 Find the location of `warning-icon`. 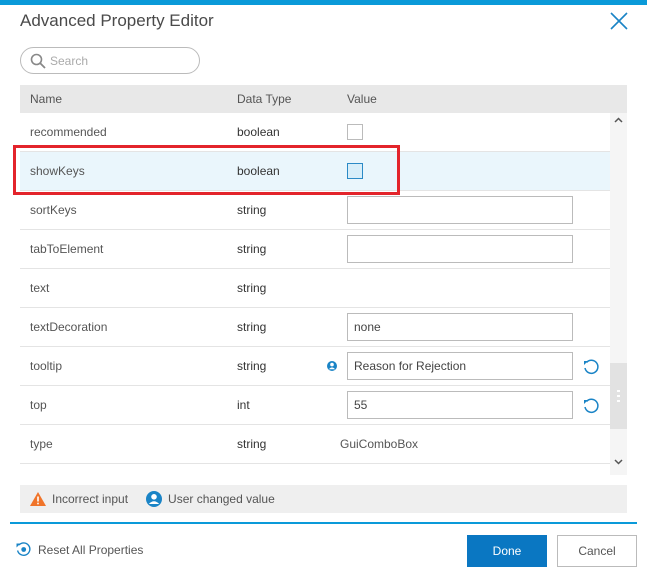

warning-icon is located at coordinates (38, 499).